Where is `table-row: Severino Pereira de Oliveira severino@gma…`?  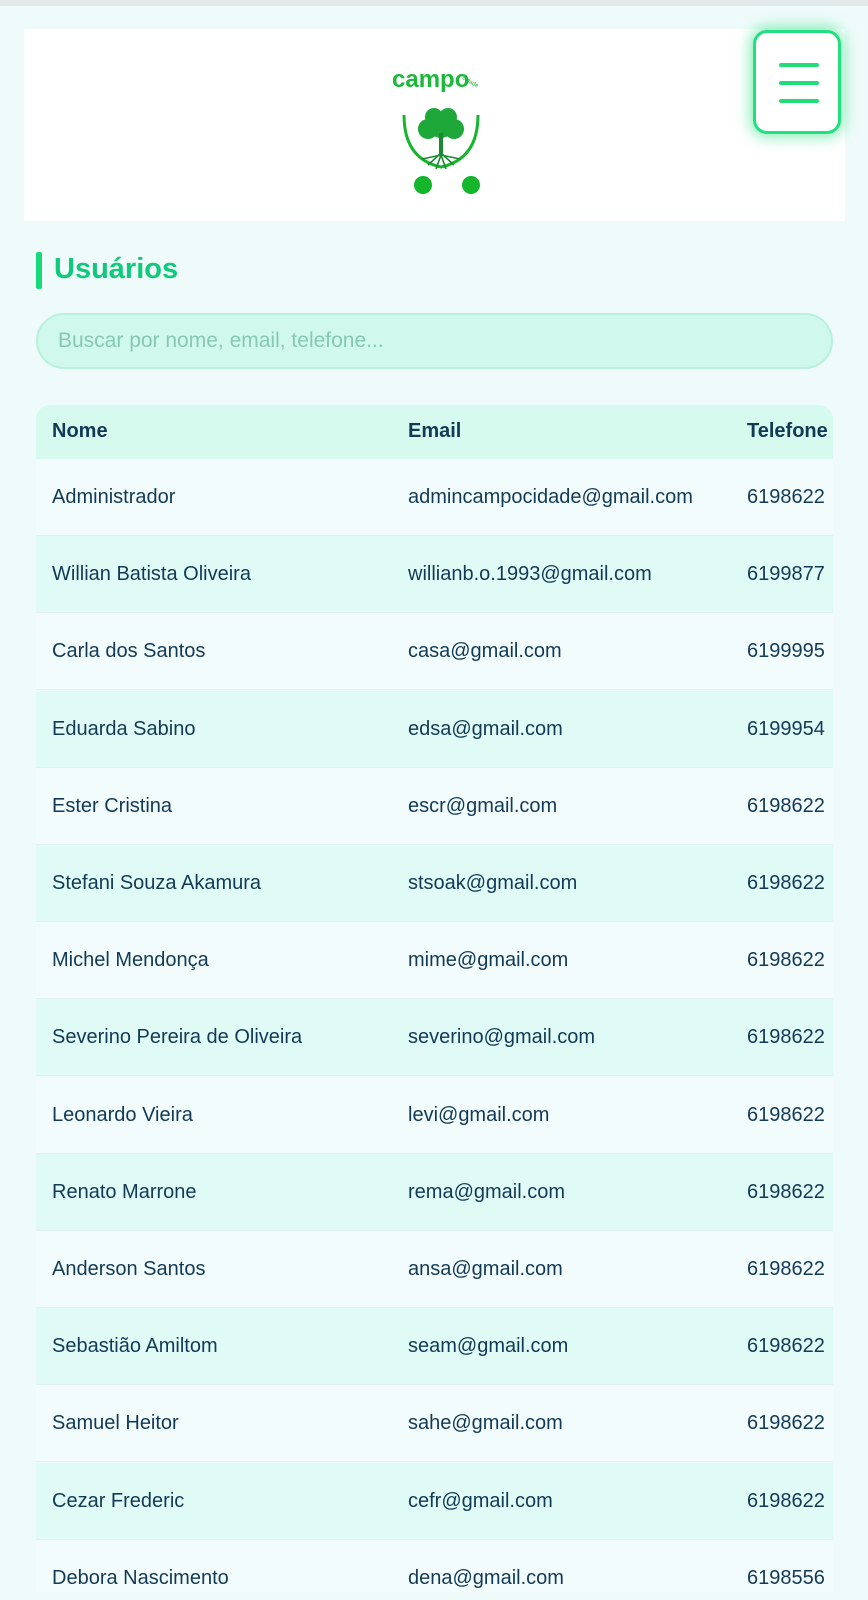 table-row: Severino Pereira de Oliveira severino@gma… is located at coordinates (434, 1038).